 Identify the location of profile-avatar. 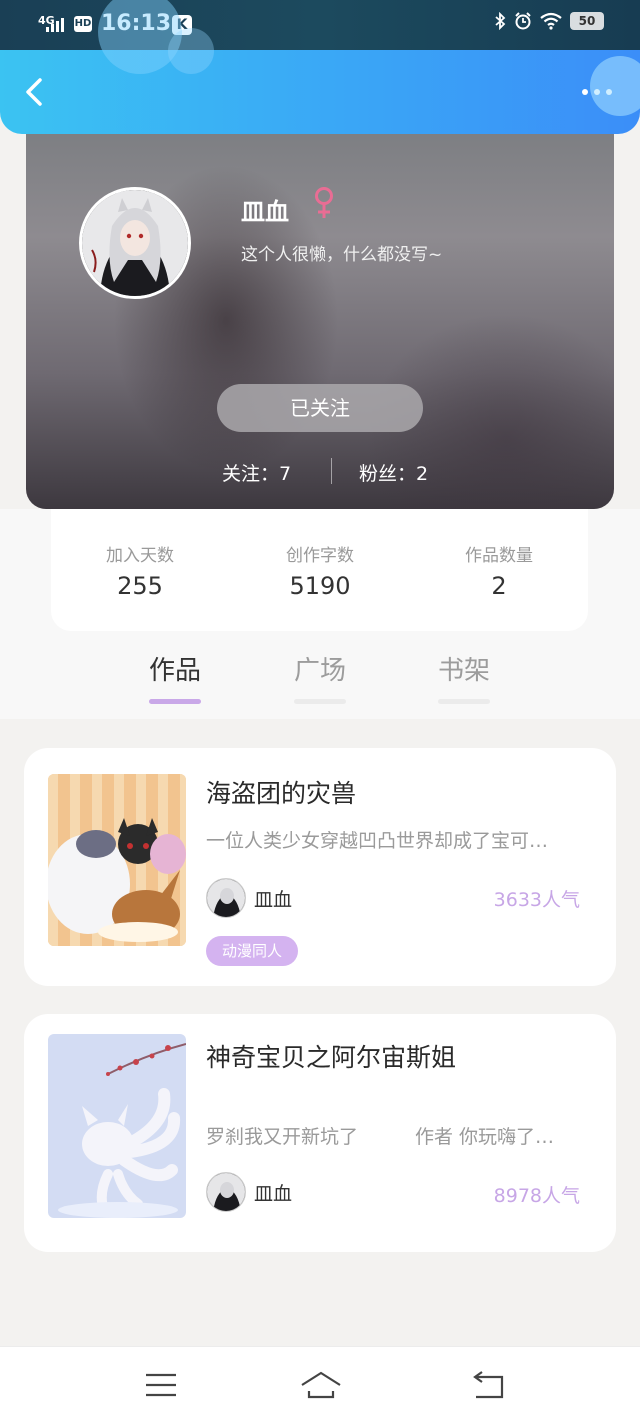
(135, 243).